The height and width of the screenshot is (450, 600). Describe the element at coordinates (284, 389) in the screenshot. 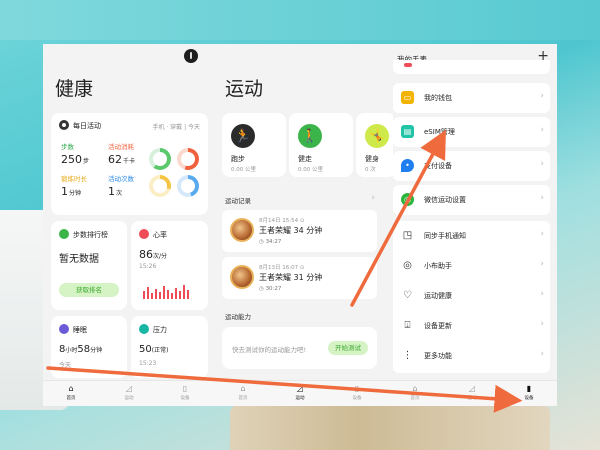

I see `arrow-to-device-tab` at that location.